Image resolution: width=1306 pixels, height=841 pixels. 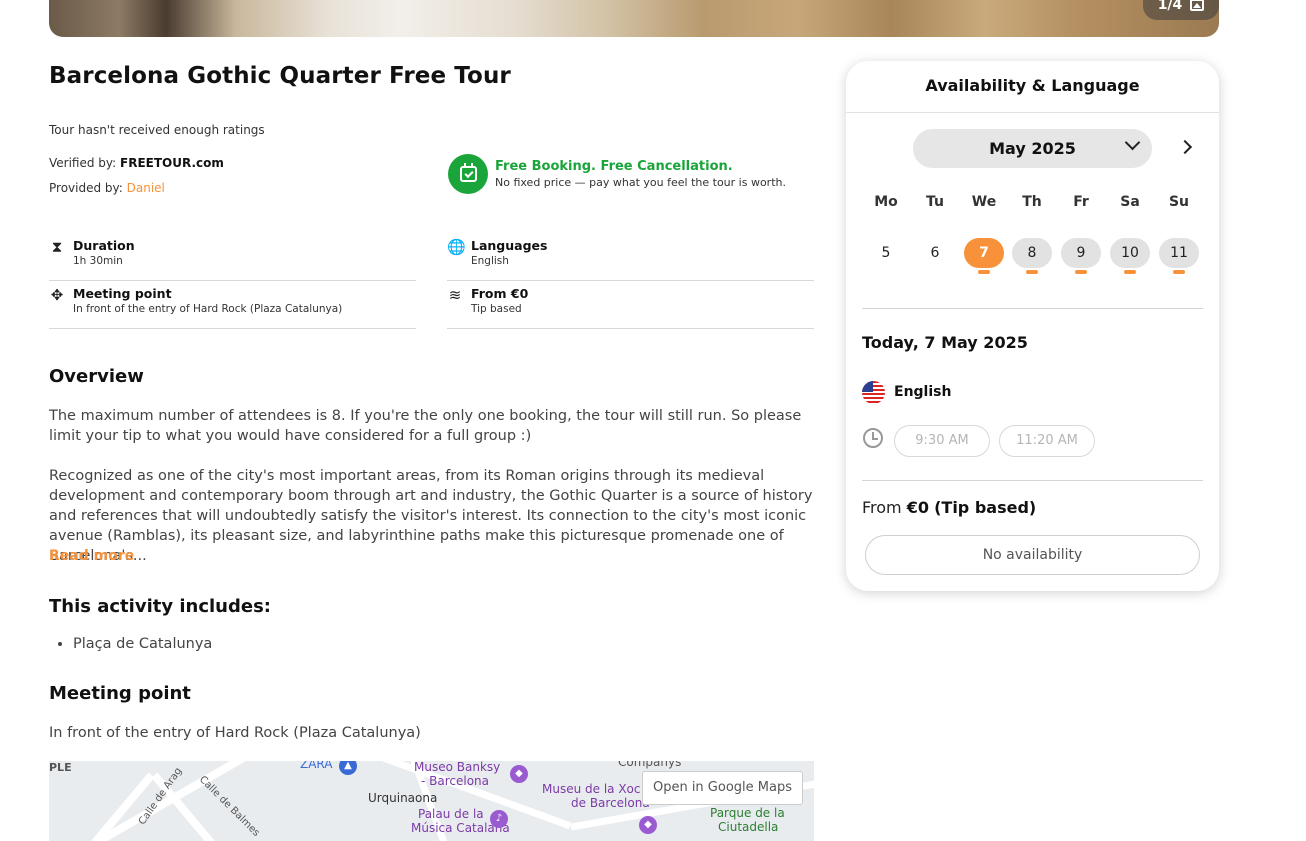 What do you see at coordinates (630, 257) in the screenshot?
I see `languages-info: 🌐 Languages English` at bounding box center [630, 257].